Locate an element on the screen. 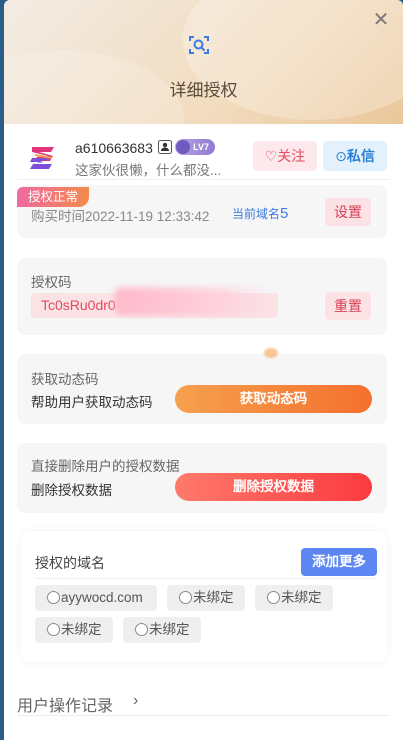 This screenshot has height=740, width=403. user-operation-log-link: 用户操作记录 › is located at coordinates (203, 702).